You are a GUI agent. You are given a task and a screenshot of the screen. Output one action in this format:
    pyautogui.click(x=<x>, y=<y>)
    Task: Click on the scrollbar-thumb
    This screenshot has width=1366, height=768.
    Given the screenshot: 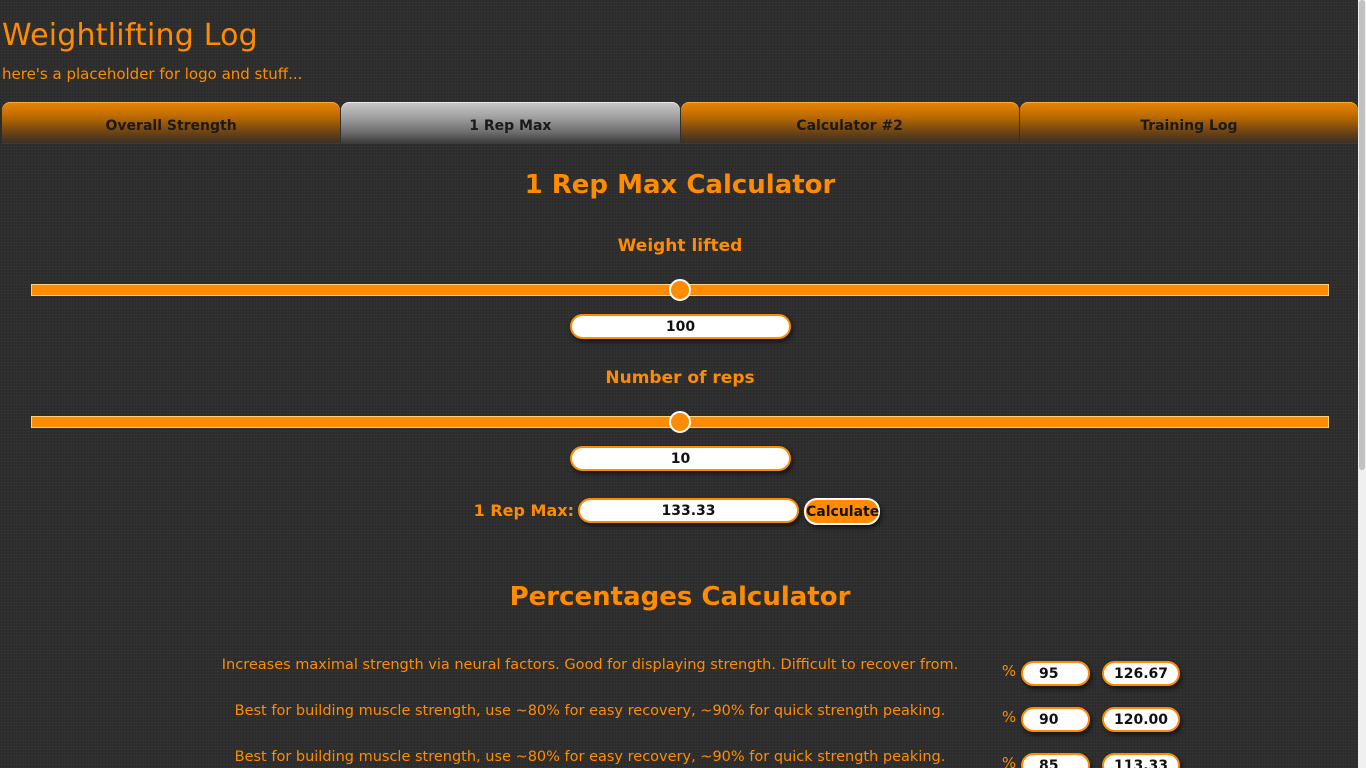 What is the action you would take?
    pyautogui.click(x=1362, y=235)
    